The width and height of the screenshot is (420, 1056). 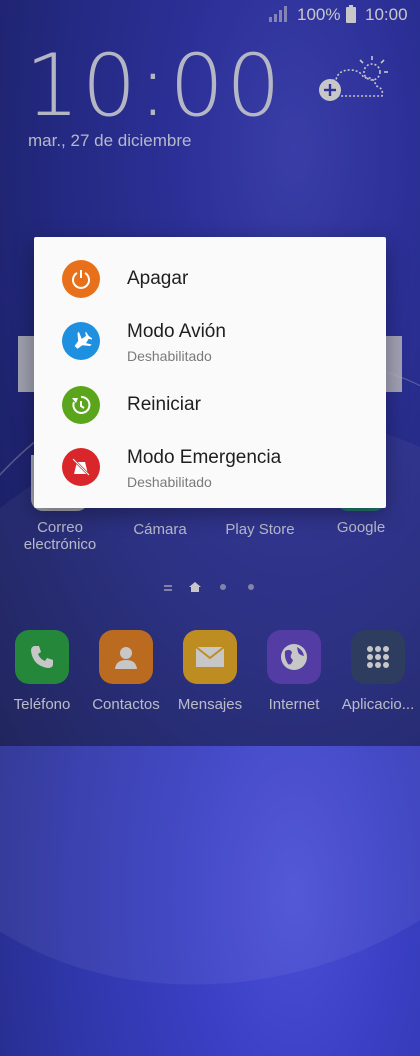 What do you see at coordinates (81, 279) in the screenshot?
I see `power-icon` at bounding box center [81, 279].